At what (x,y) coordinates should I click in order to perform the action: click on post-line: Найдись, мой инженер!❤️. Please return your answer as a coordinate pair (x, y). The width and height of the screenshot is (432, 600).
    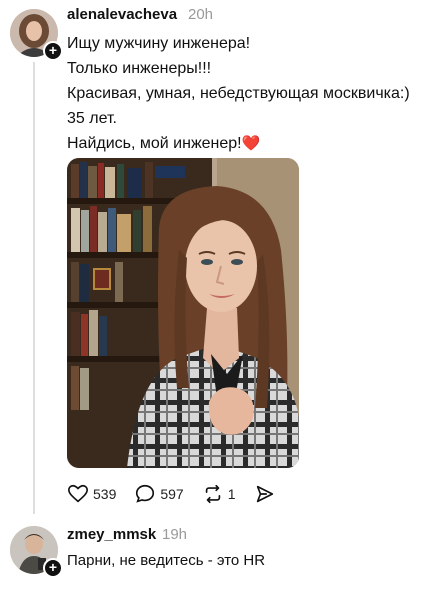
    Looking at the image, I should click on (238, 144).